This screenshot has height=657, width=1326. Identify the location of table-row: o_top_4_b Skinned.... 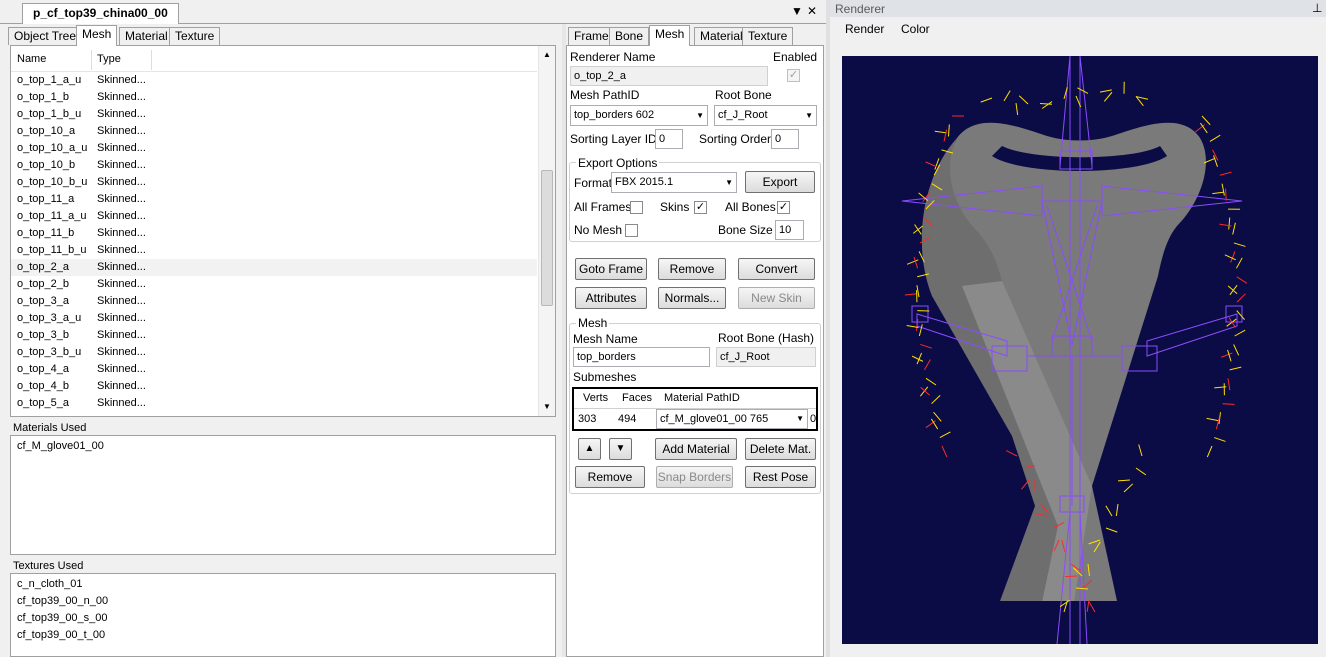
(274, 386).